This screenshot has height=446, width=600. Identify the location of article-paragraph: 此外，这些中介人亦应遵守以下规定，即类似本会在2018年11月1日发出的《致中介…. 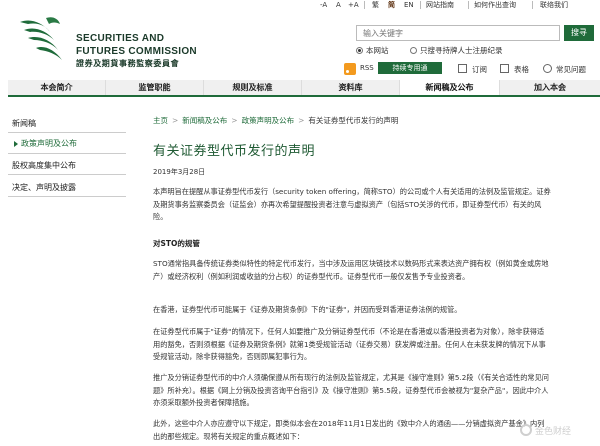
(349, 430).